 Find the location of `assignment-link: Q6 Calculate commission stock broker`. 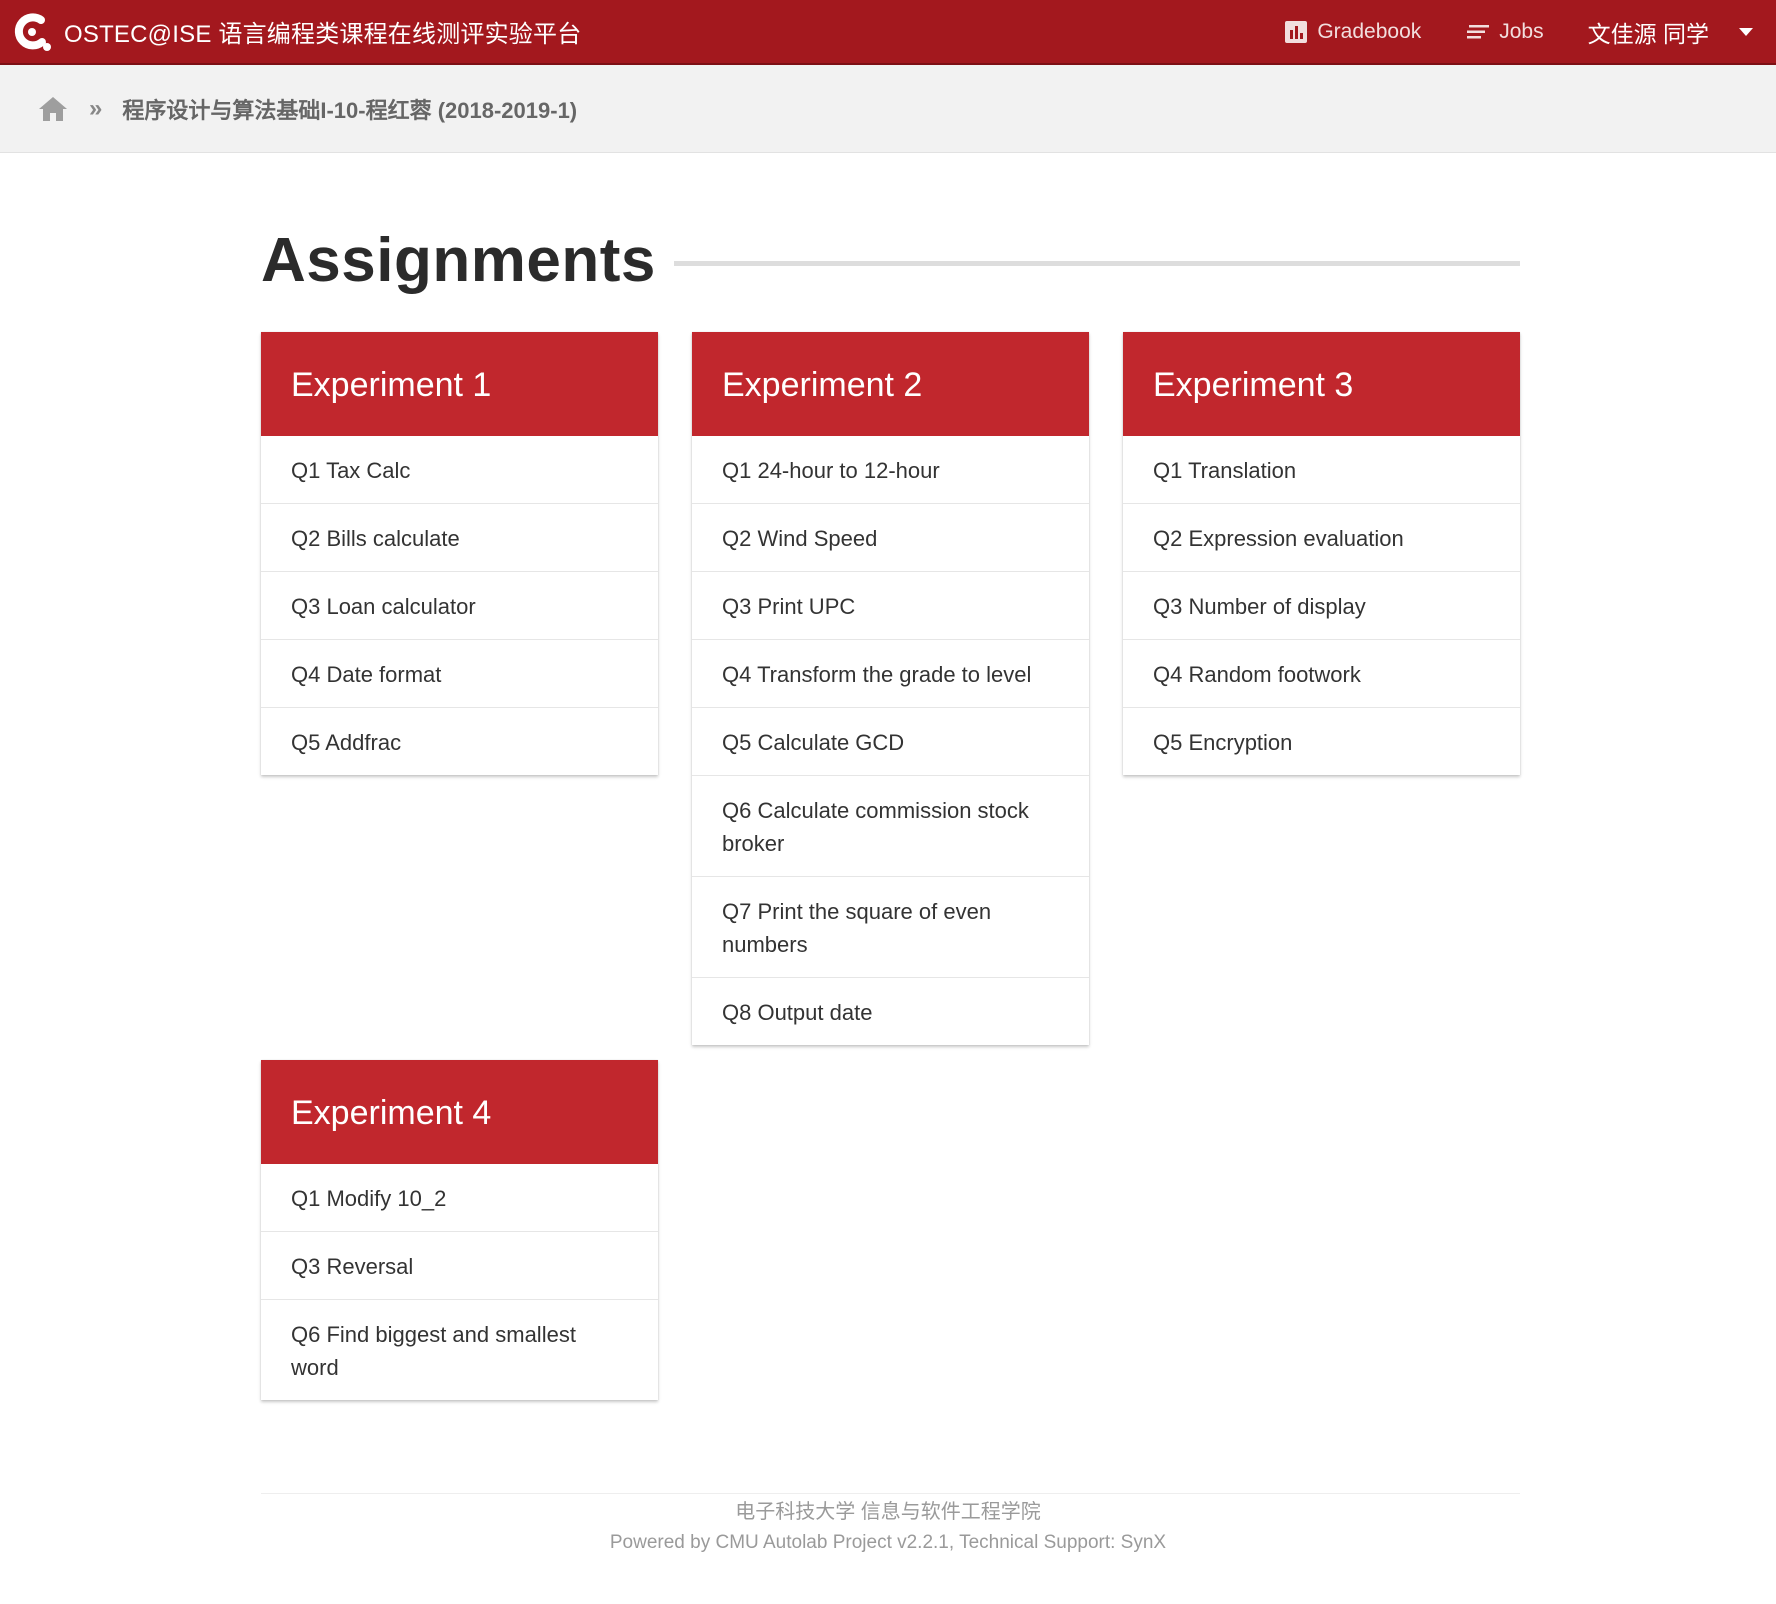

assignment-link: Q6 Calculate commission stock broker is located at coordinates (890, 825).